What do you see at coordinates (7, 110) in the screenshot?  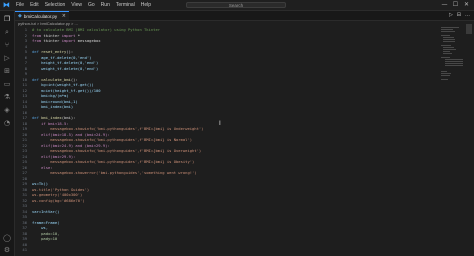 I see `docker-icon: ◈` at bounding box center [7, 110].